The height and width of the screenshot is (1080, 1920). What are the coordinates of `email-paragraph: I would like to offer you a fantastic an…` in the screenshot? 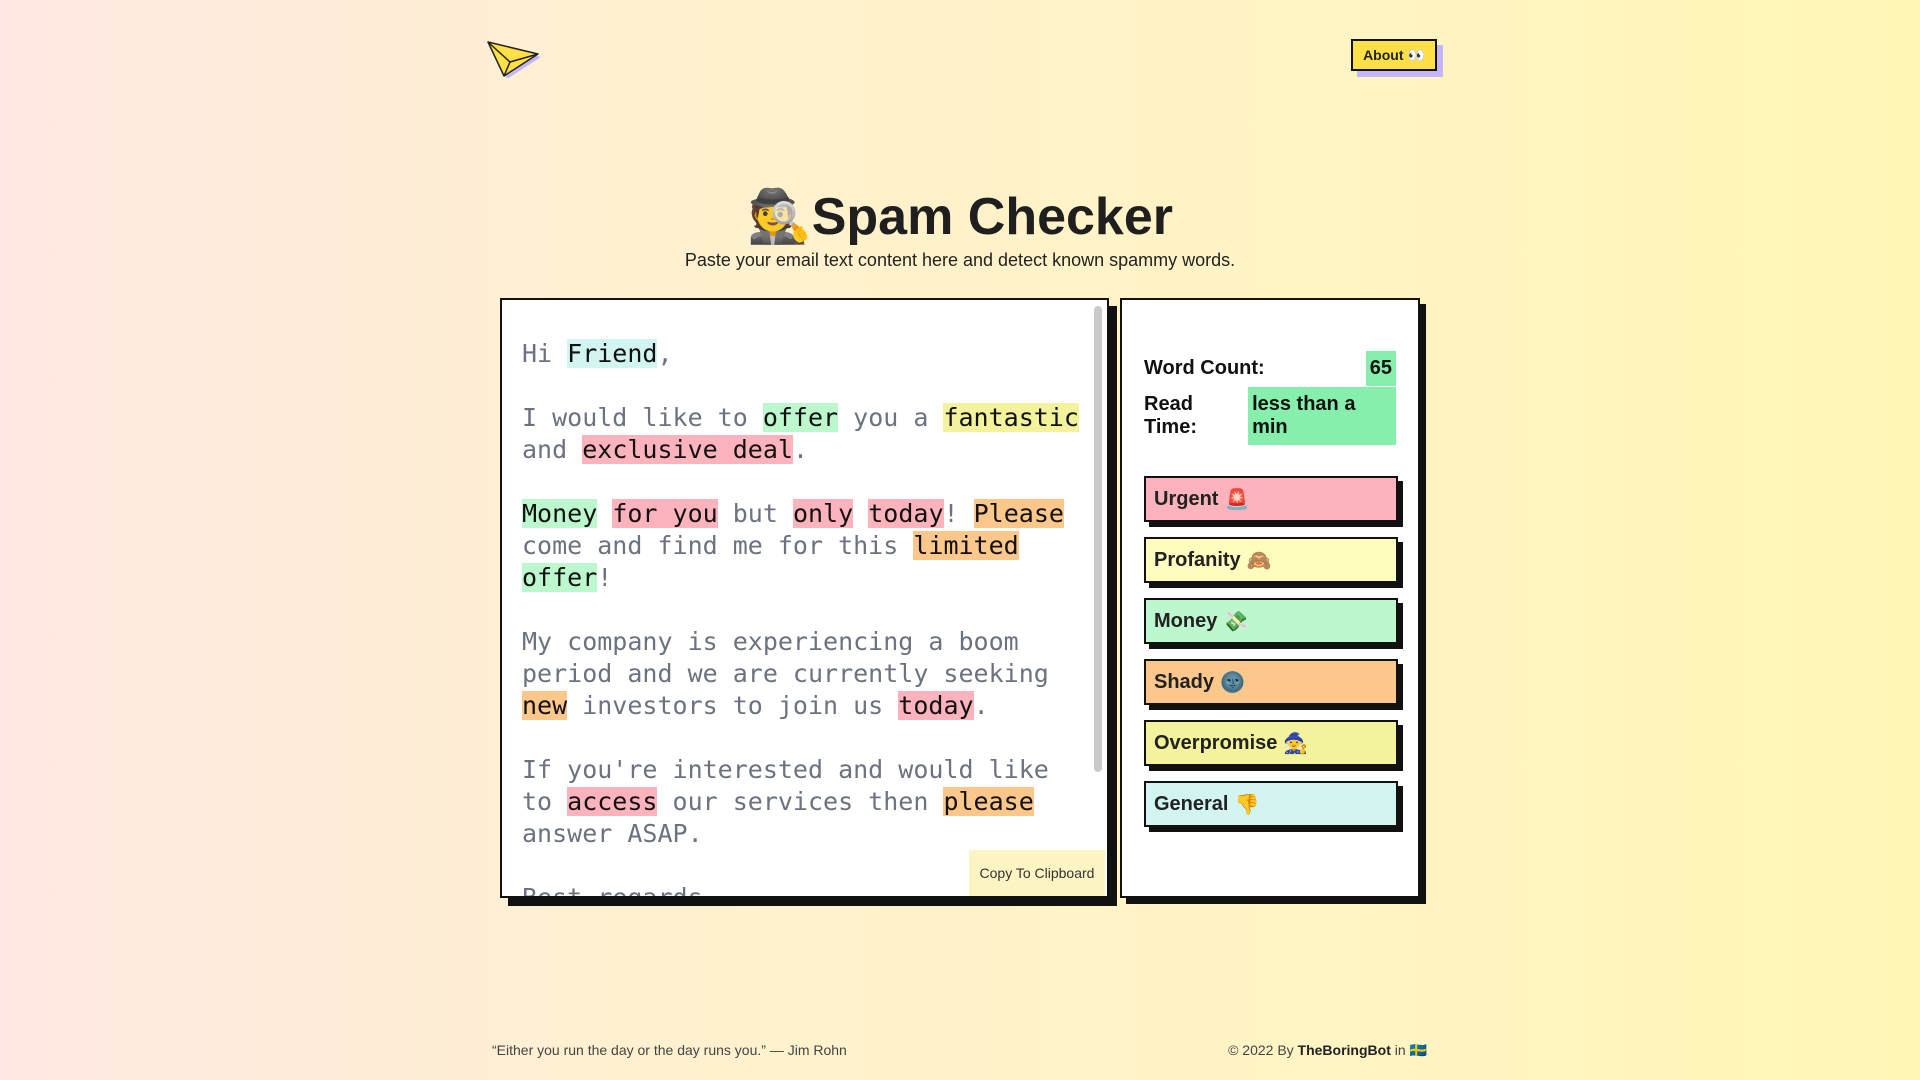 It's located at (802, 434).